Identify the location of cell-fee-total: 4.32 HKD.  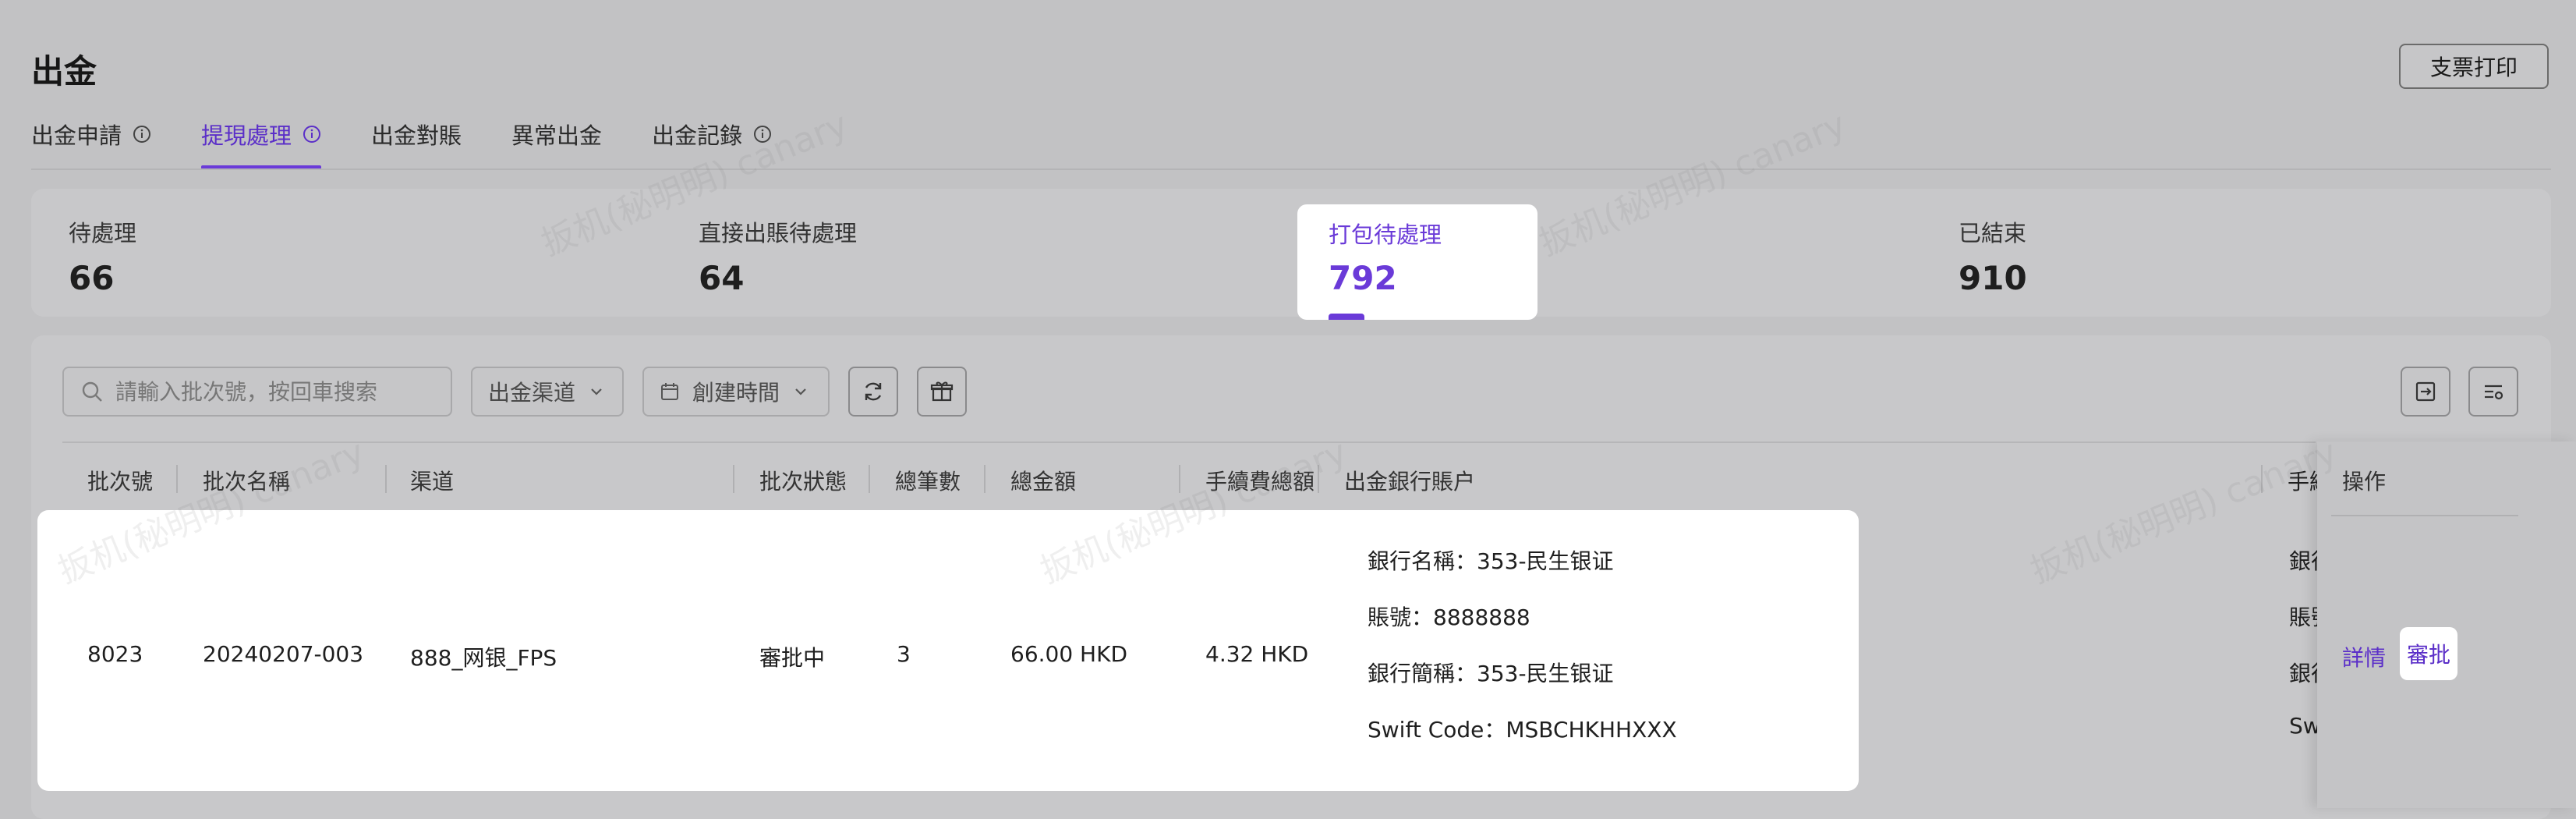
(1257, 654).